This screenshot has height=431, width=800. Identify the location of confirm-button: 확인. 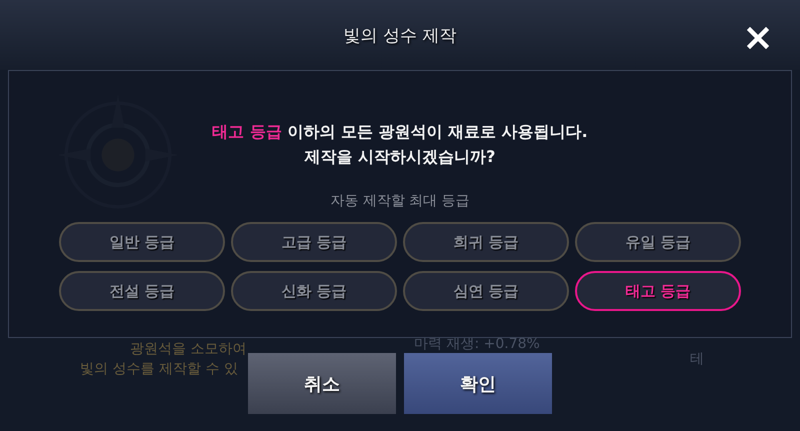
(478, 383).